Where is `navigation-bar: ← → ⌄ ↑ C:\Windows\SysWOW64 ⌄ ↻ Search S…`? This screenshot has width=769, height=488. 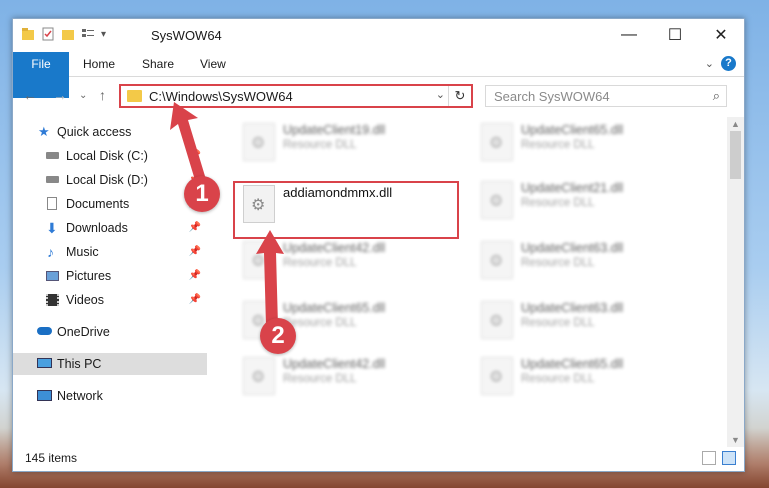
navigation-bar: ← → ⌄ ↑ C:\Windows\SysWOW64 ⌄ ↻ Search S… is located at coordinates (378, 96).